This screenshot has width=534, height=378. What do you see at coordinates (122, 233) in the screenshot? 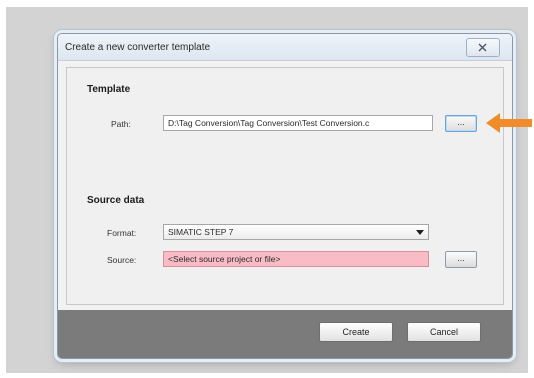
I see `format-label: Format:` at bounding box center [122, 233].